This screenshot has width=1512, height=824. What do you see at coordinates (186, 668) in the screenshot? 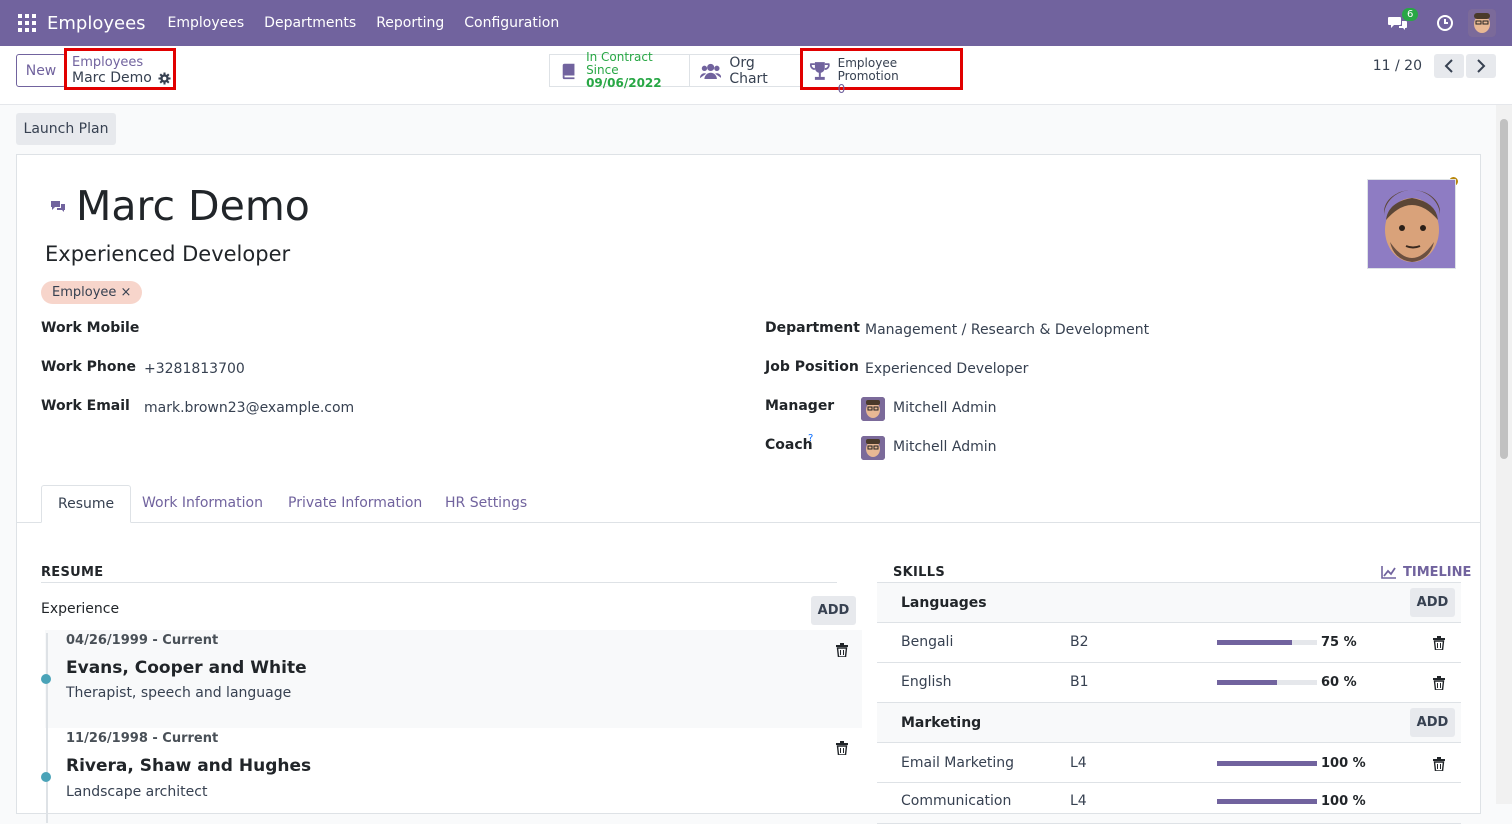
I see `resume-item-name: Evans, Cooper and White` at bounding box center [186, 668].